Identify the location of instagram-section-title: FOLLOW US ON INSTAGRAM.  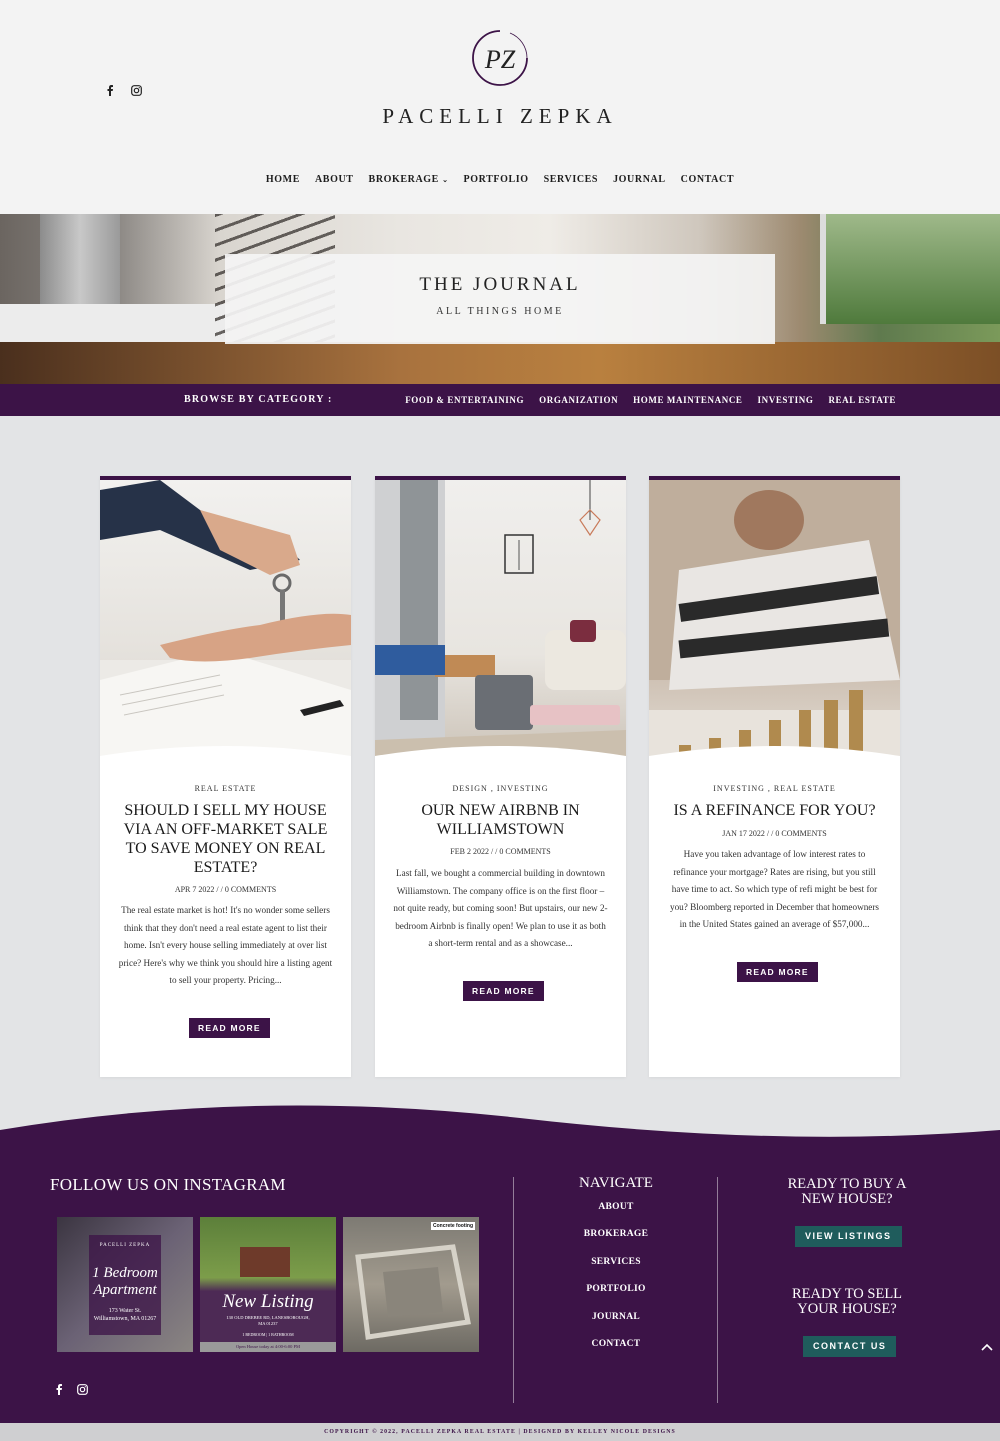
(168, 1184).